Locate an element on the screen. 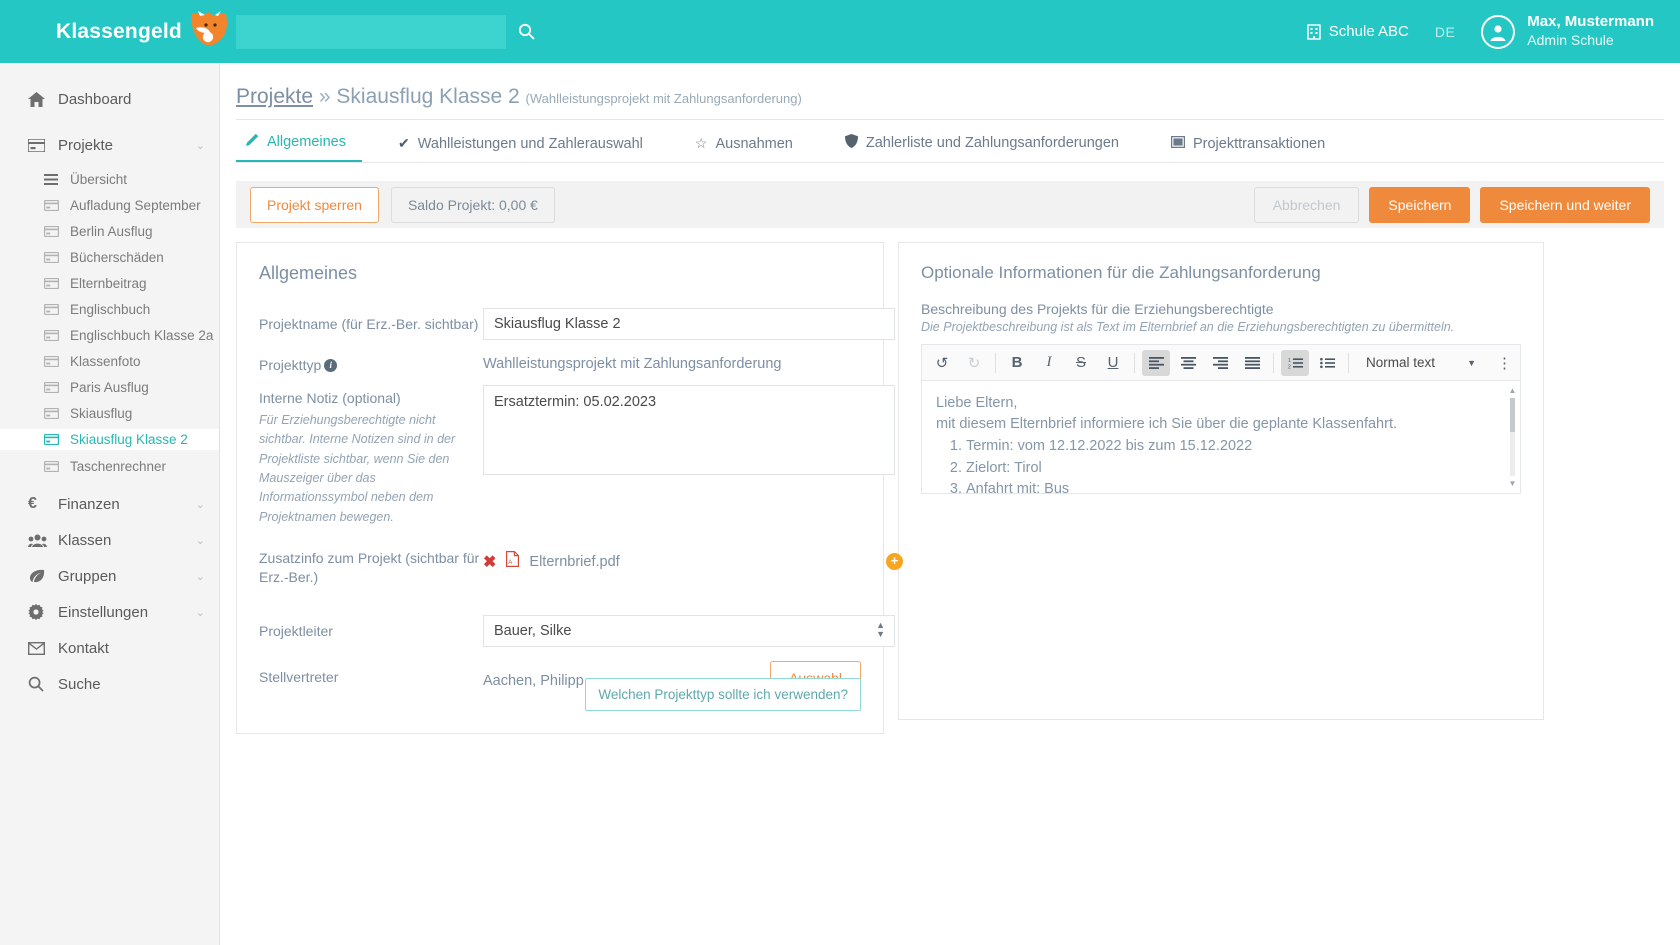  sidebar-item-taschenrechner: Taschenrechner is located at coordinates (109, 466).